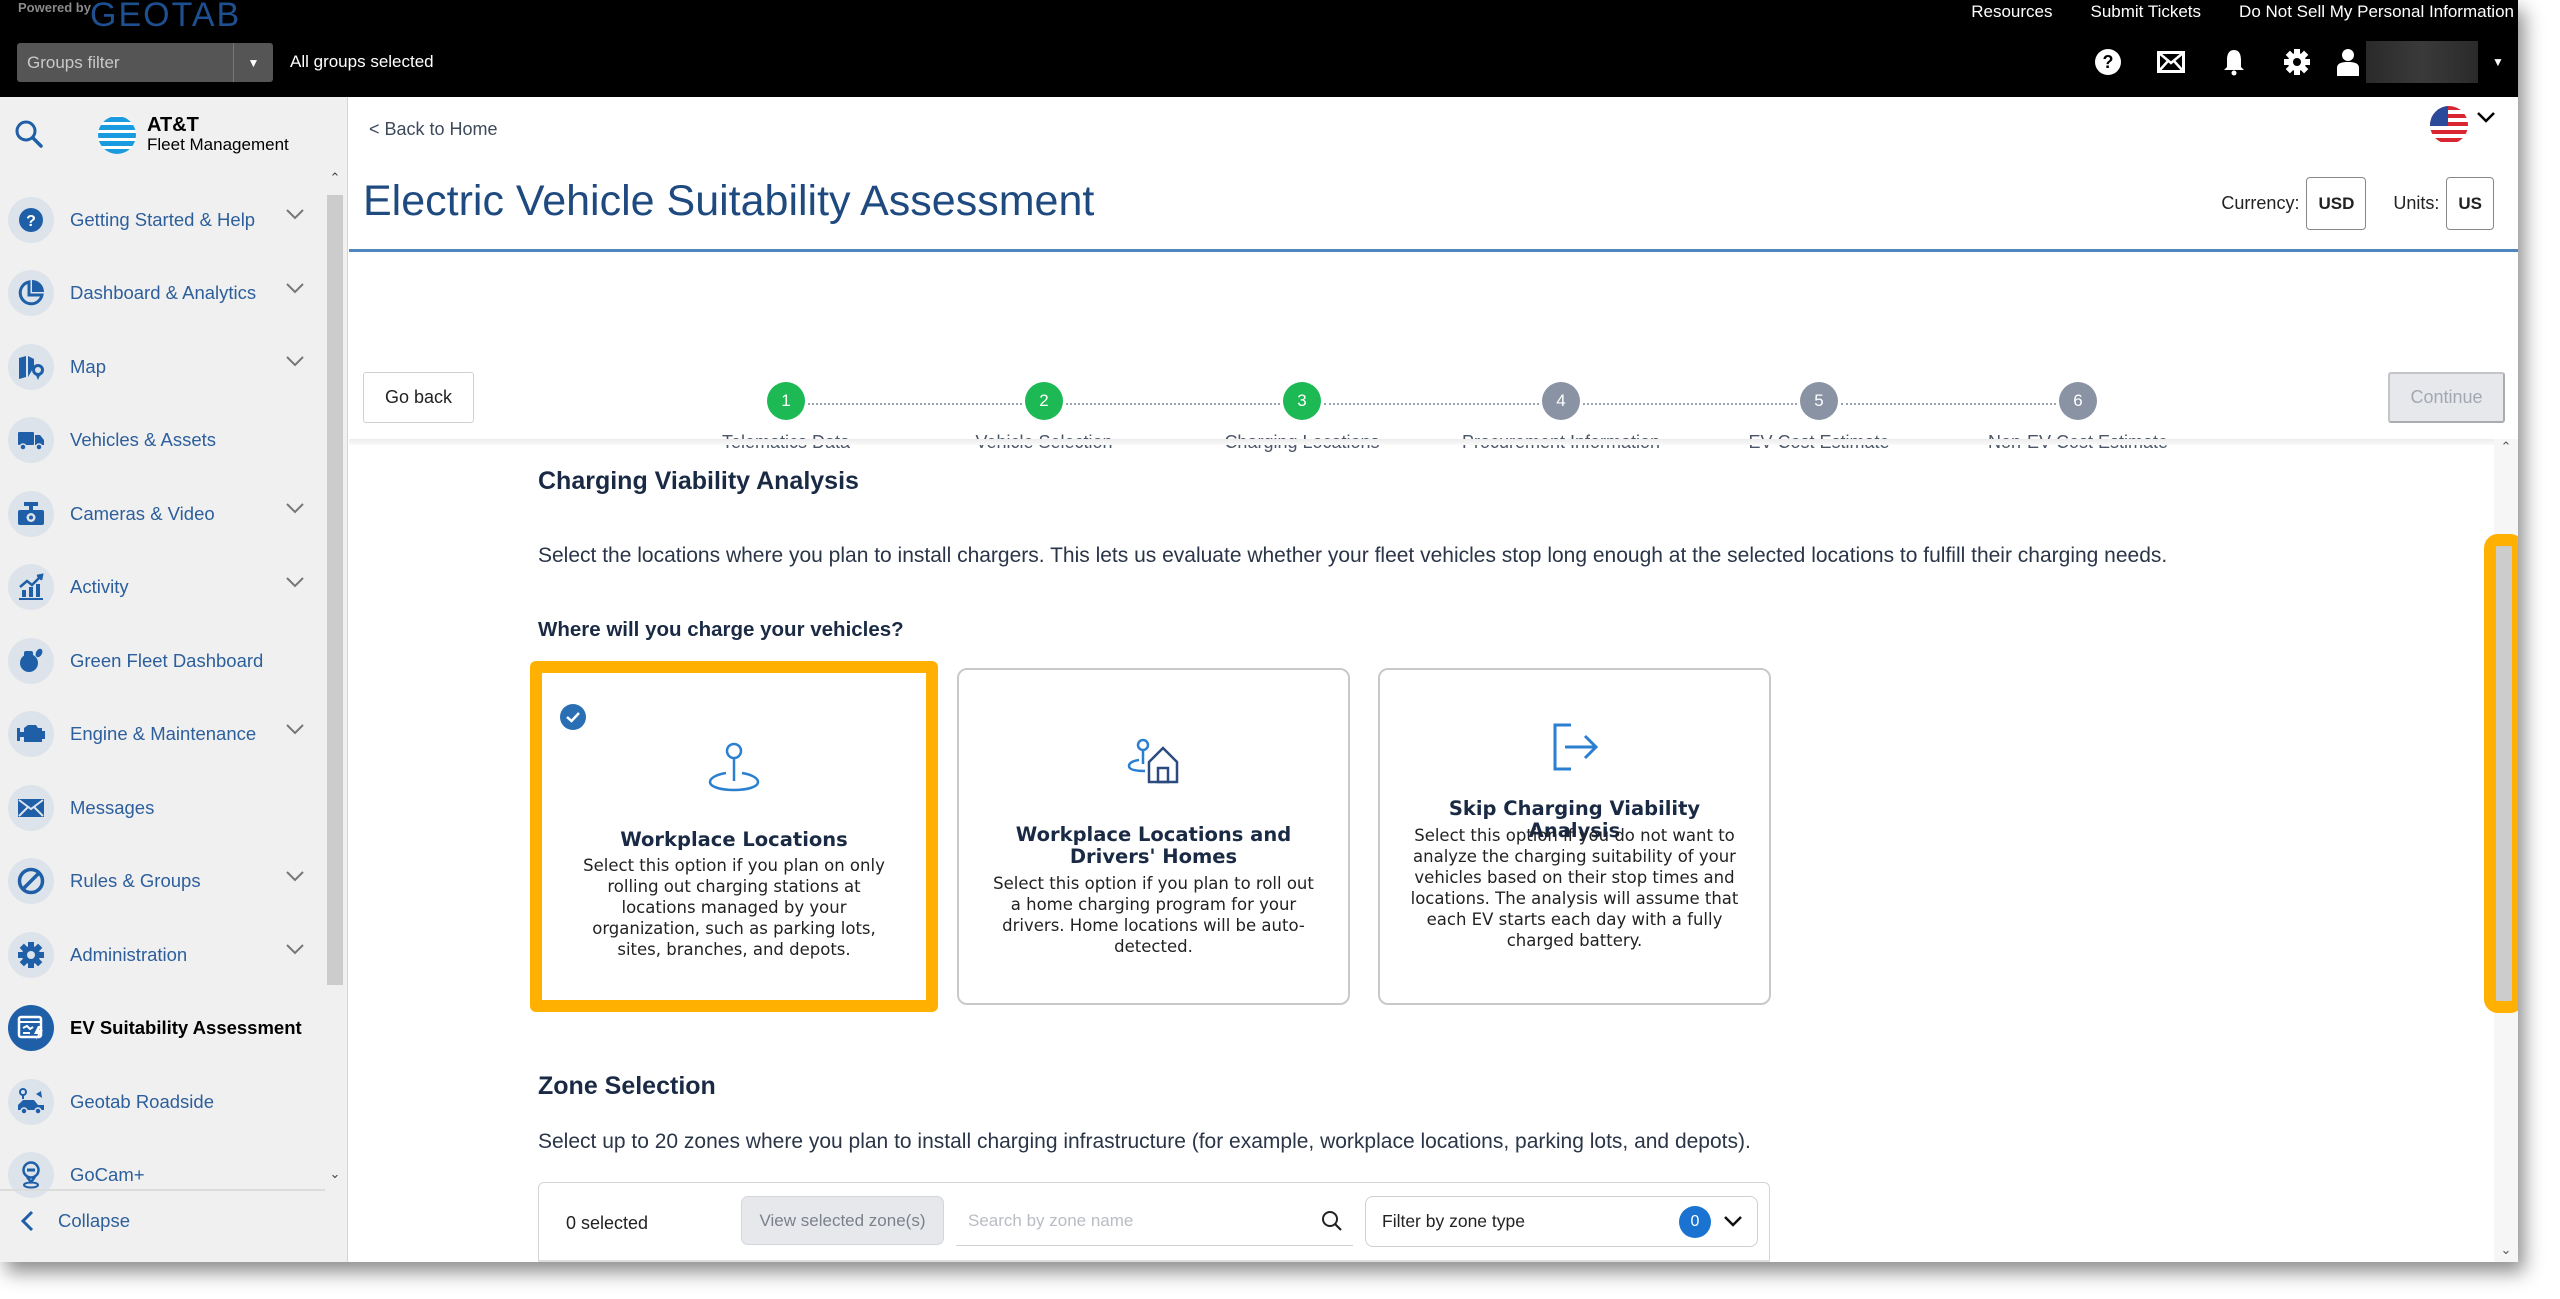  What do you see at coordinates (2376, 12) in the screenshot?
I see `do-not-sell-link: Do Not Sell My Personal Information` at bounding box center [2376, 12].